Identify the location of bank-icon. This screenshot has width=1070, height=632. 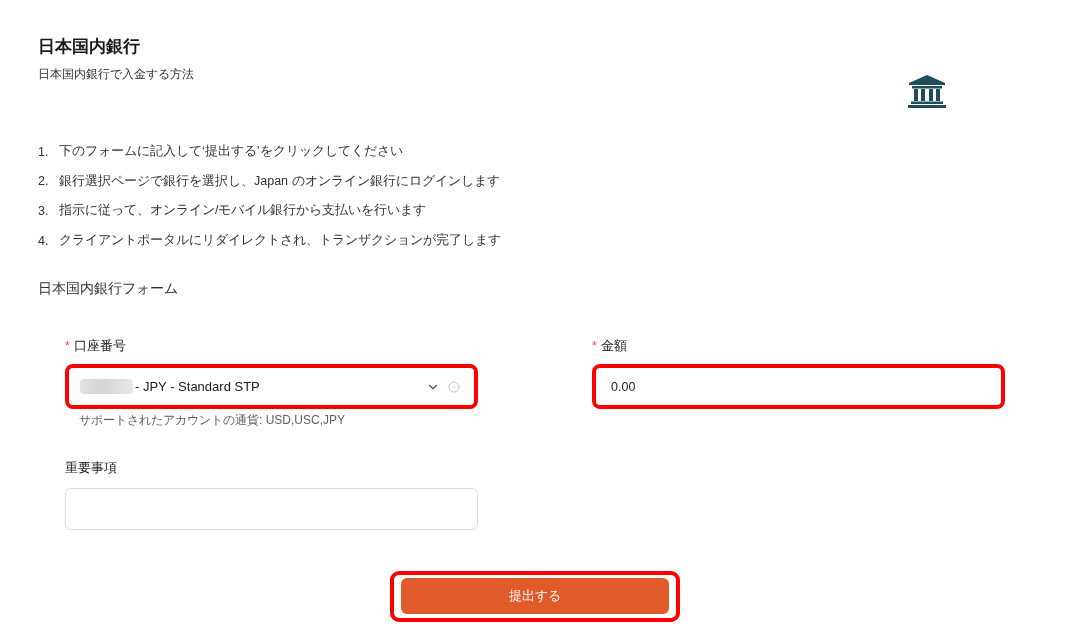
(927, 91).